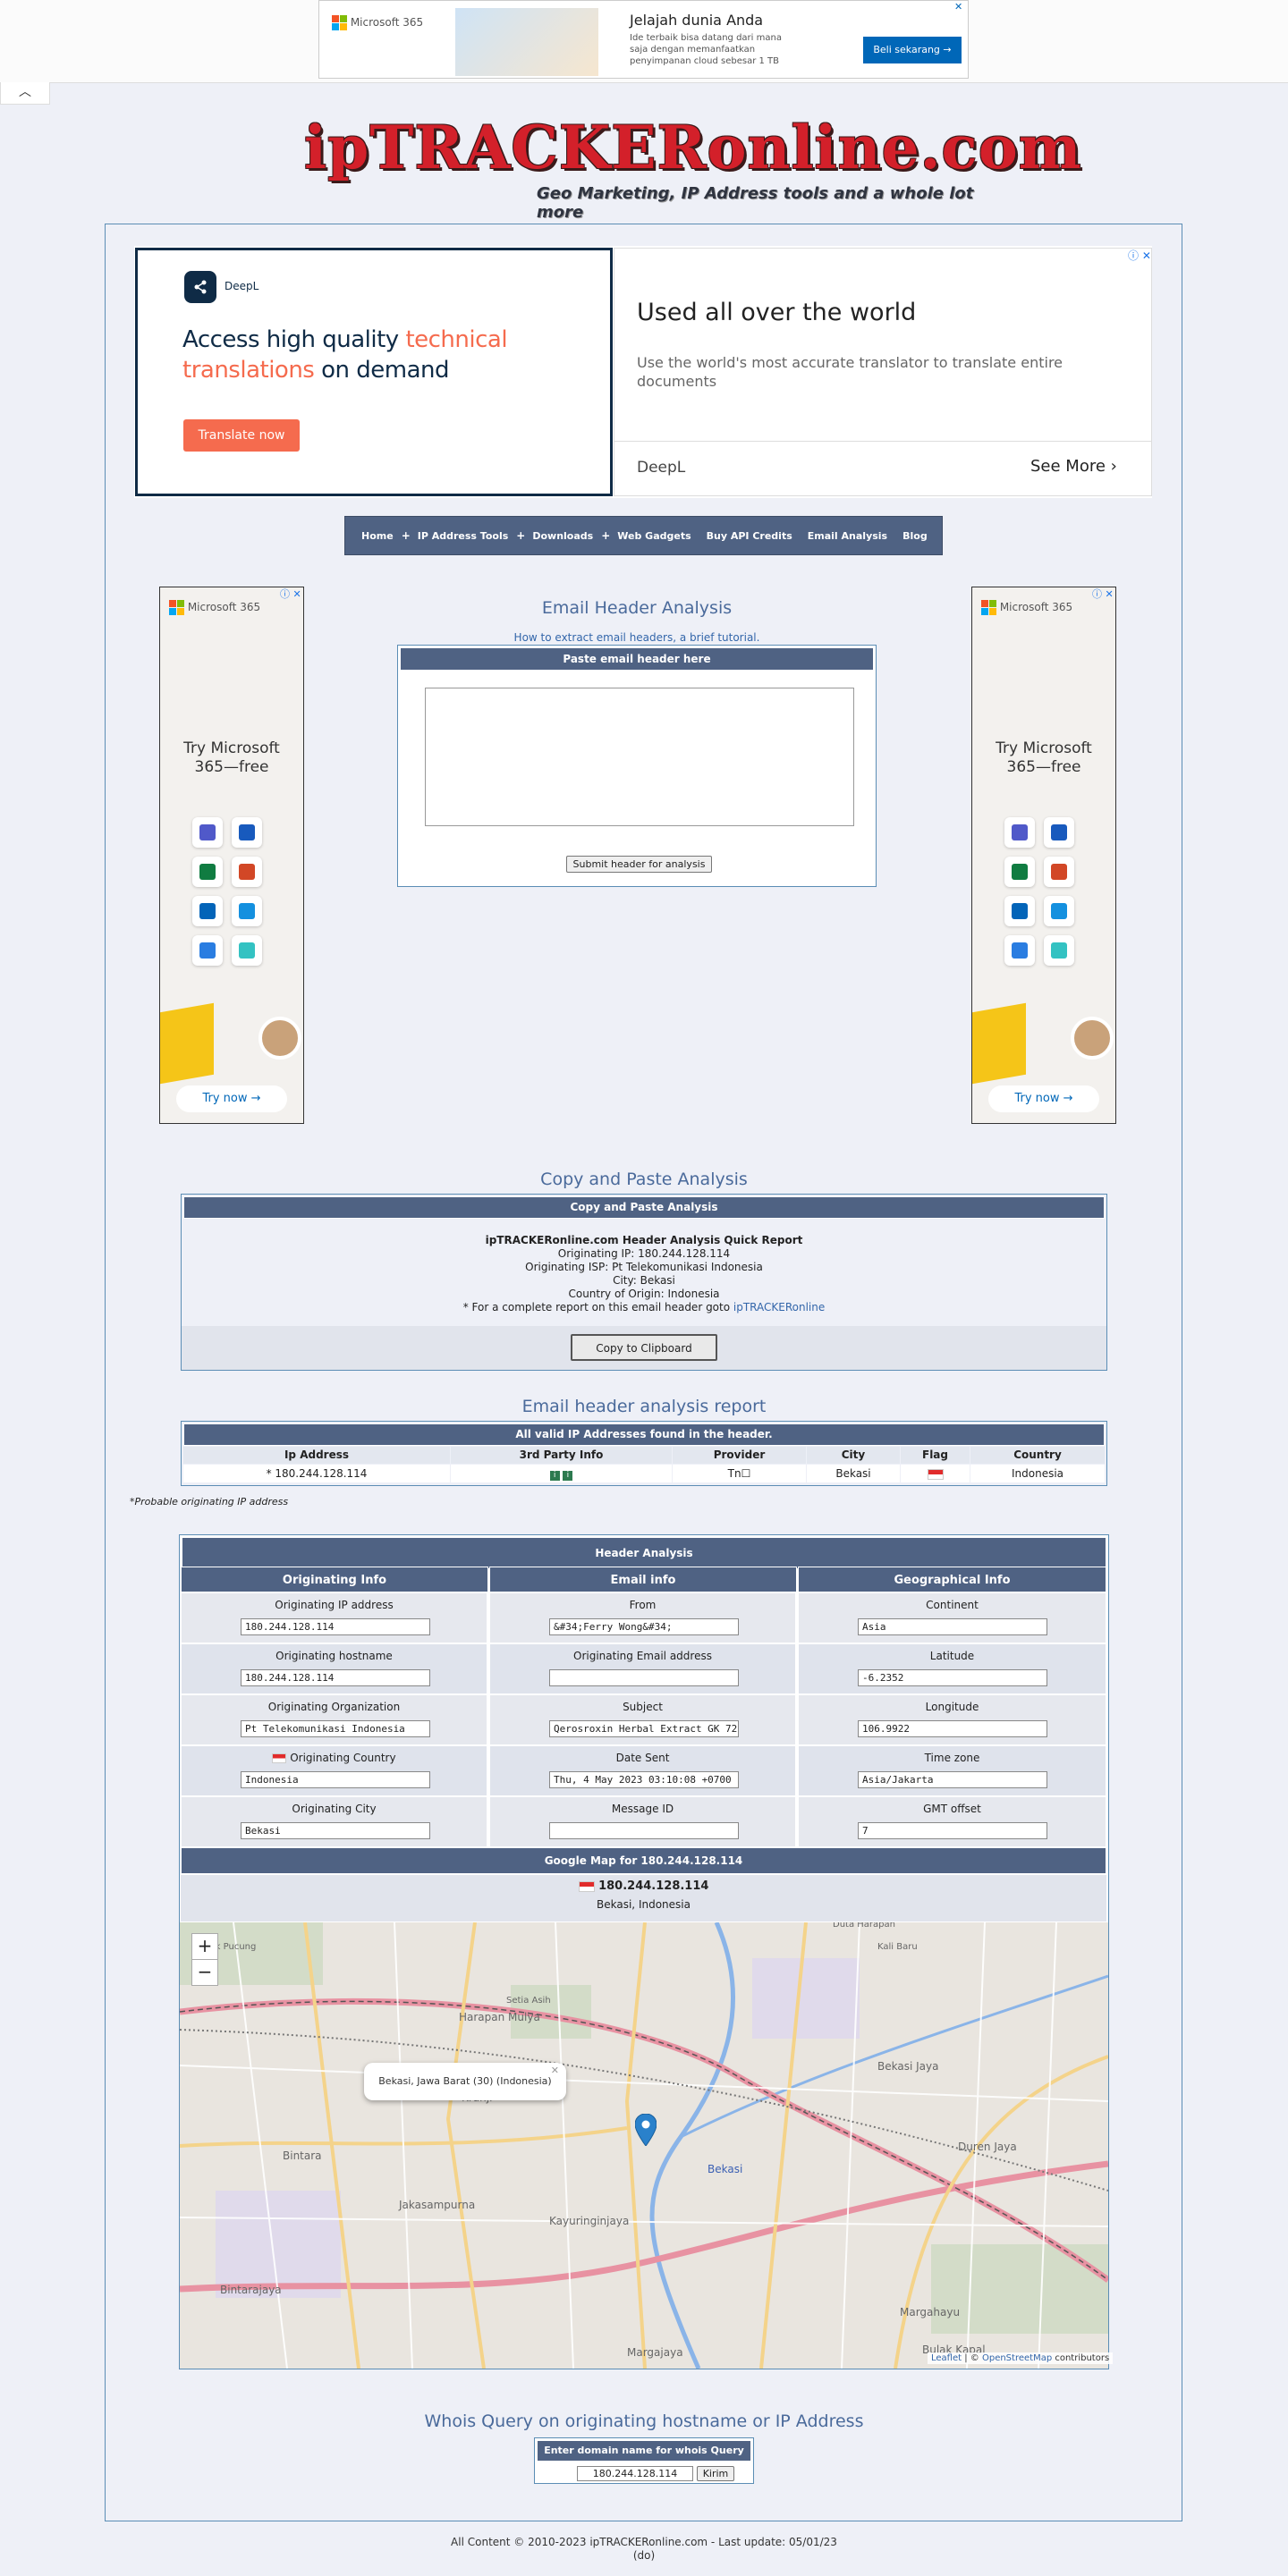 The height and width of the screenshot is (2576, 1288). What do you see at coordinates (334, 1579) in the screenshot?
I see `col-originating-info: Originating Info` at bounding box center [334, 1579].